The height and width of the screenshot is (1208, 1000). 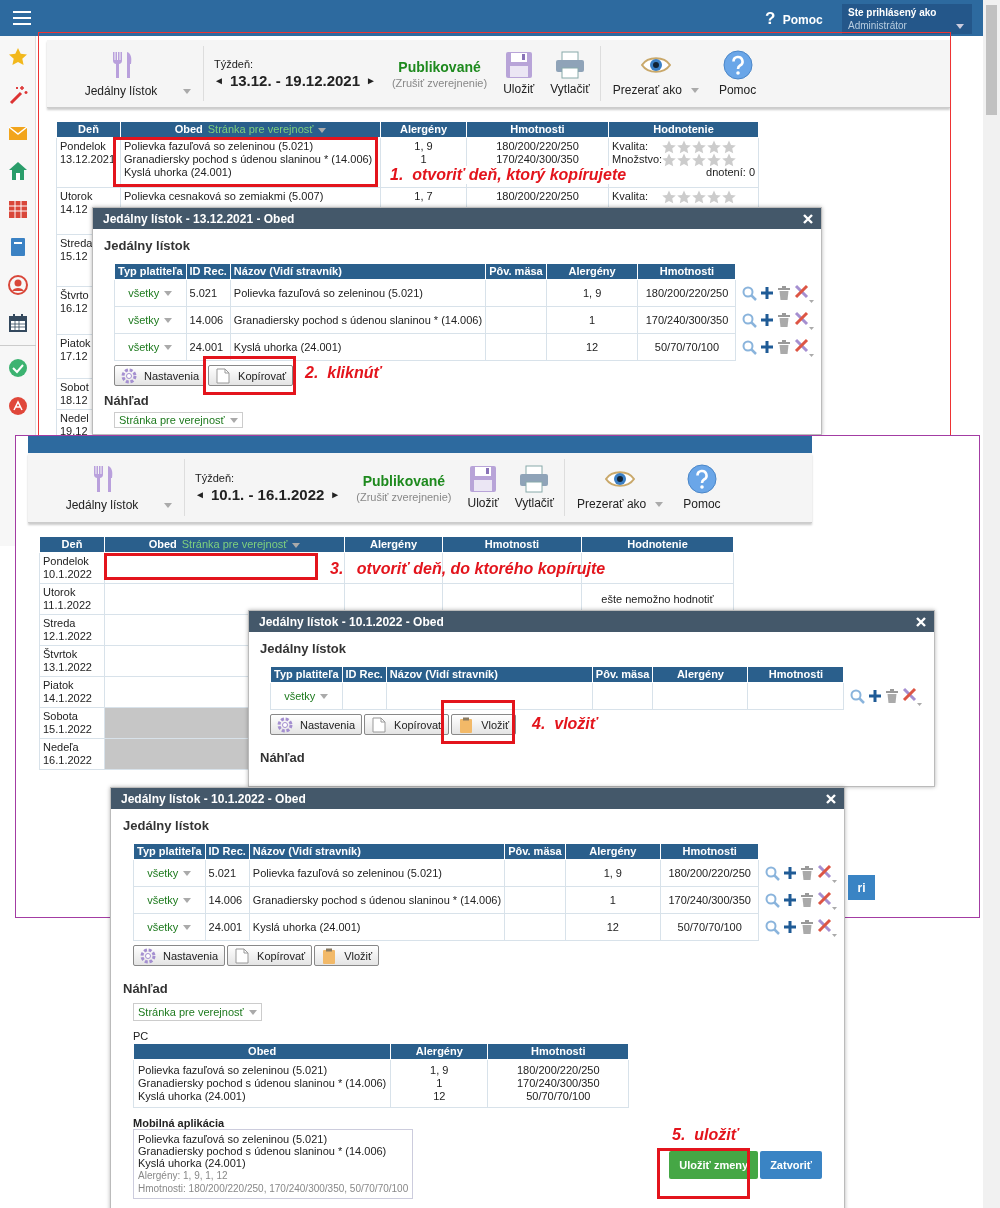 I want to click on day-cell: Piatok 14.1.2022, so click(x=72, y=692).